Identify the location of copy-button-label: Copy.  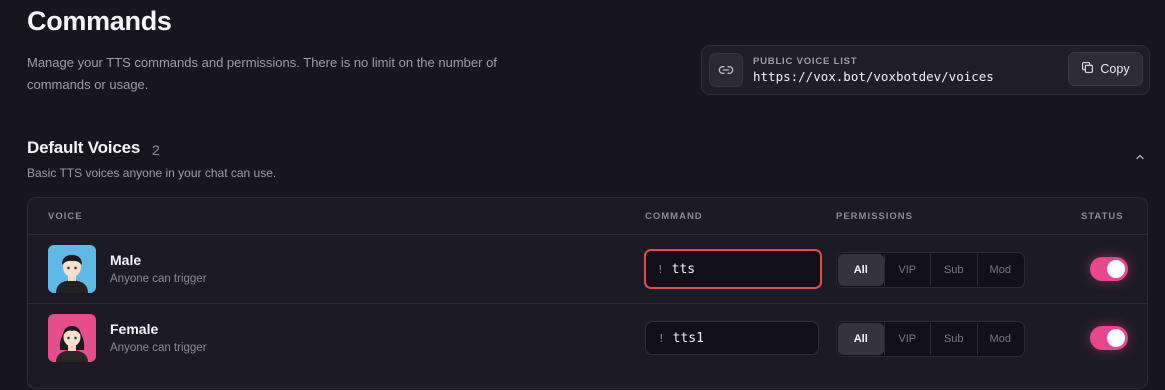
(1115, 69).